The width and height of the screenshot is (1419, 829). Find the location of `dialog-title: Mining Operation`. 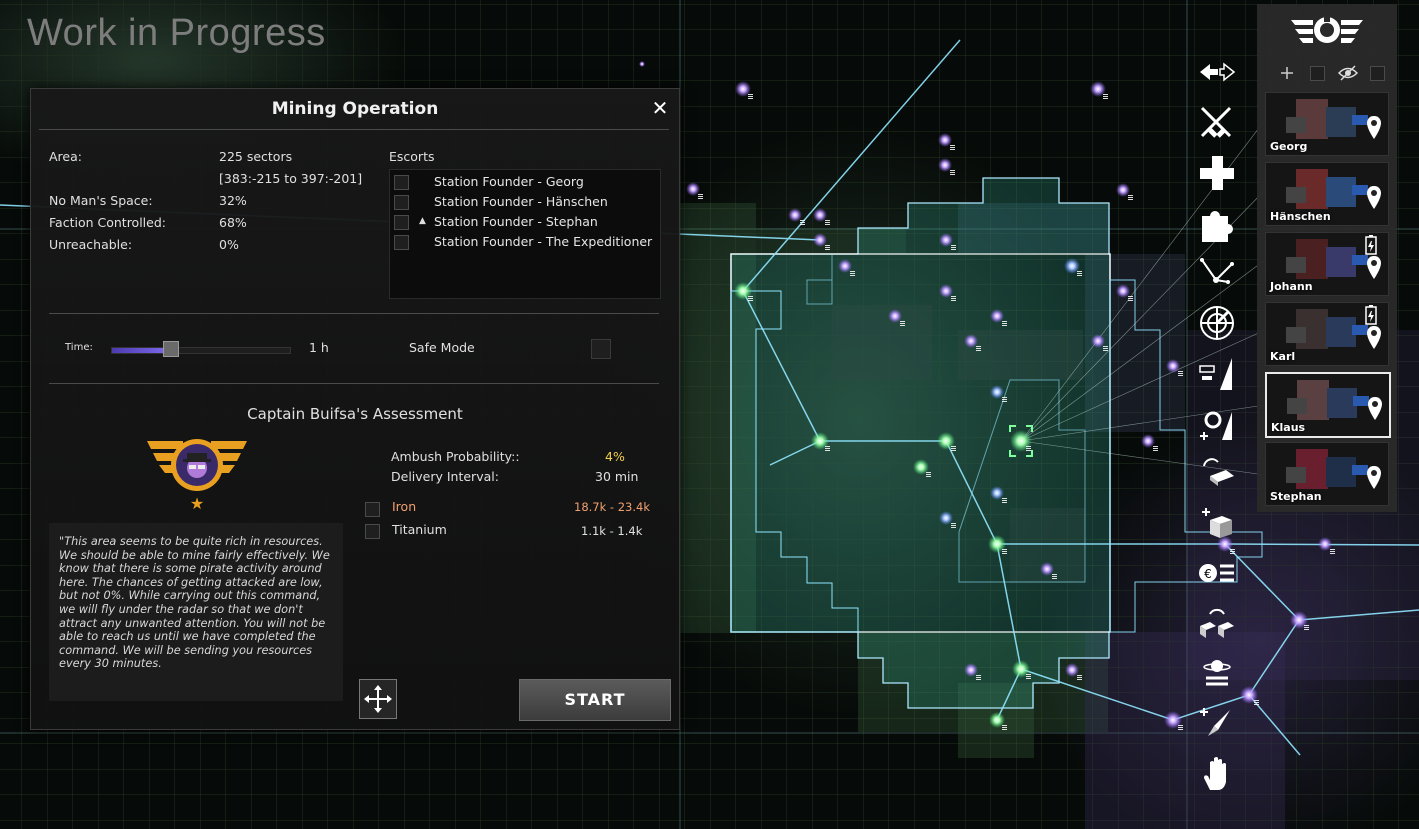

dialog-title: Mining Operation is located at coordinates (355, 109).